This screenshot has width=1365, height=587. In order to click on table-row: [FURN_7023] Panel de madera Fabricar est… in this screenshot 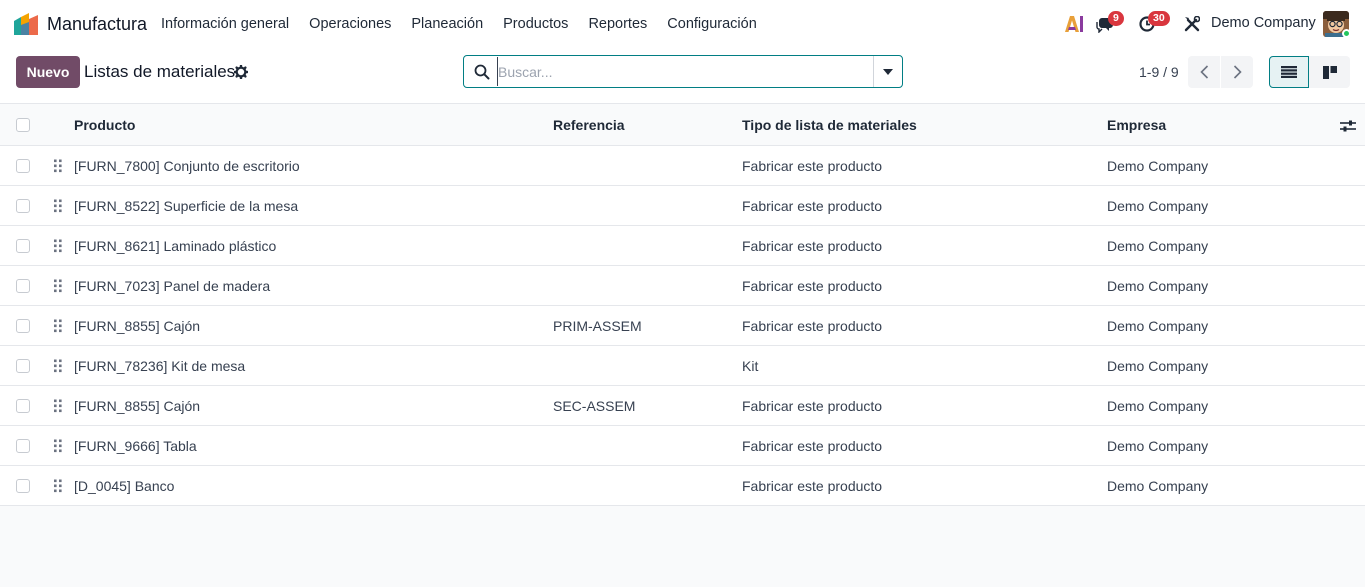, I will do `click(682, 286)`.